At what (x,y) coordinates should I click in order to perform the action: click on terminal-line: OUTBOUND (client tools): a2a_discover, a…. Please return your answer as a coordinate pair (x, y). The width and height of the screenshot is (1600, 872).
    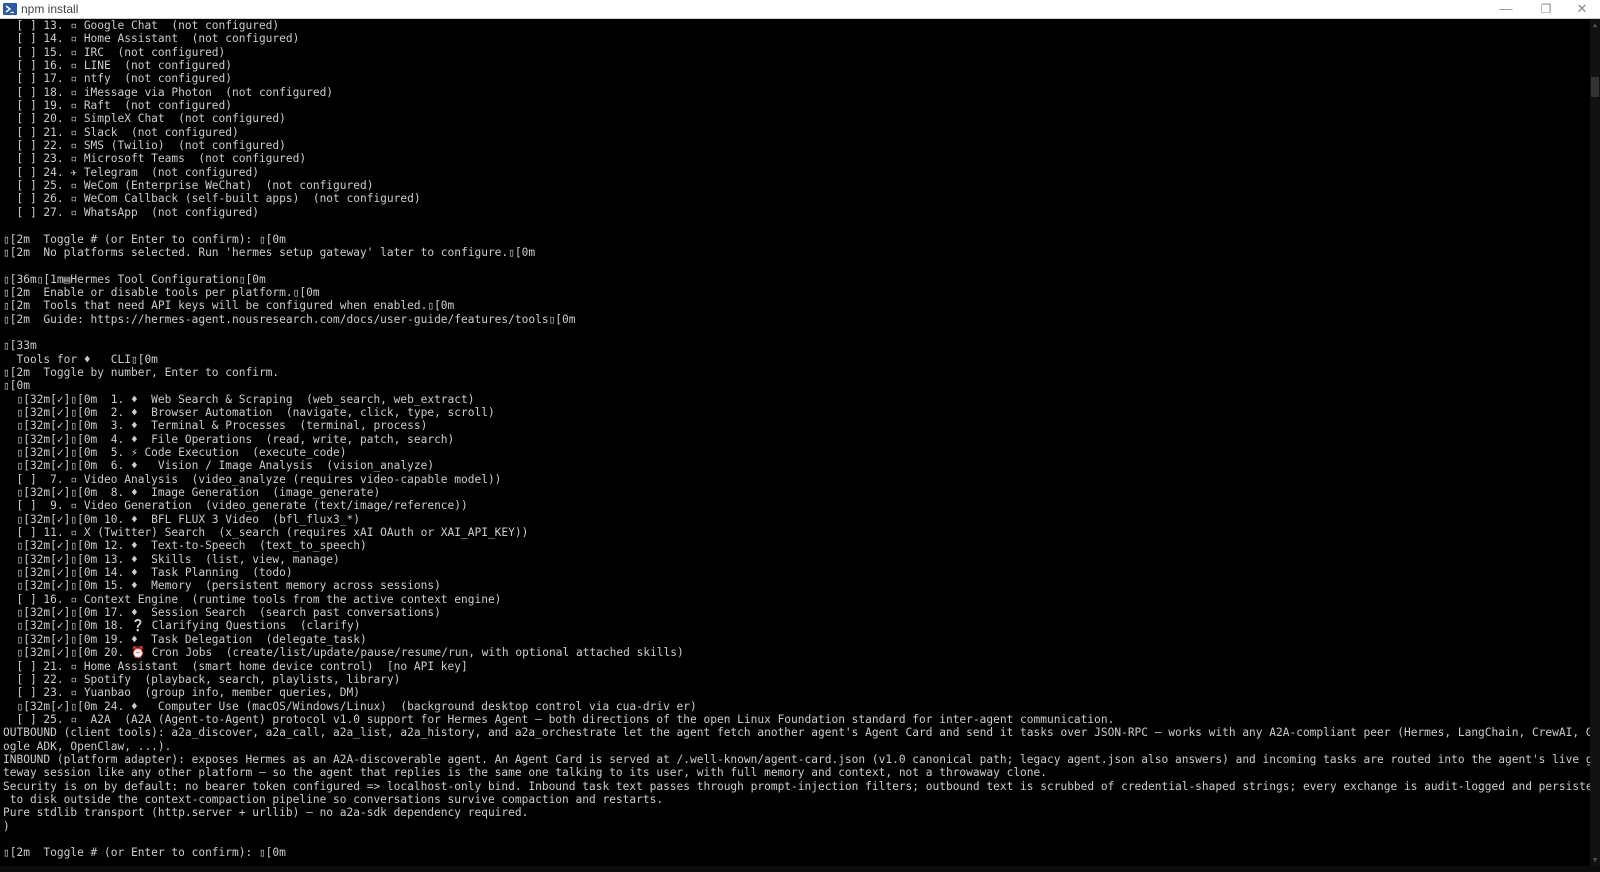
    Looking at the image, I should click on (796, 733).